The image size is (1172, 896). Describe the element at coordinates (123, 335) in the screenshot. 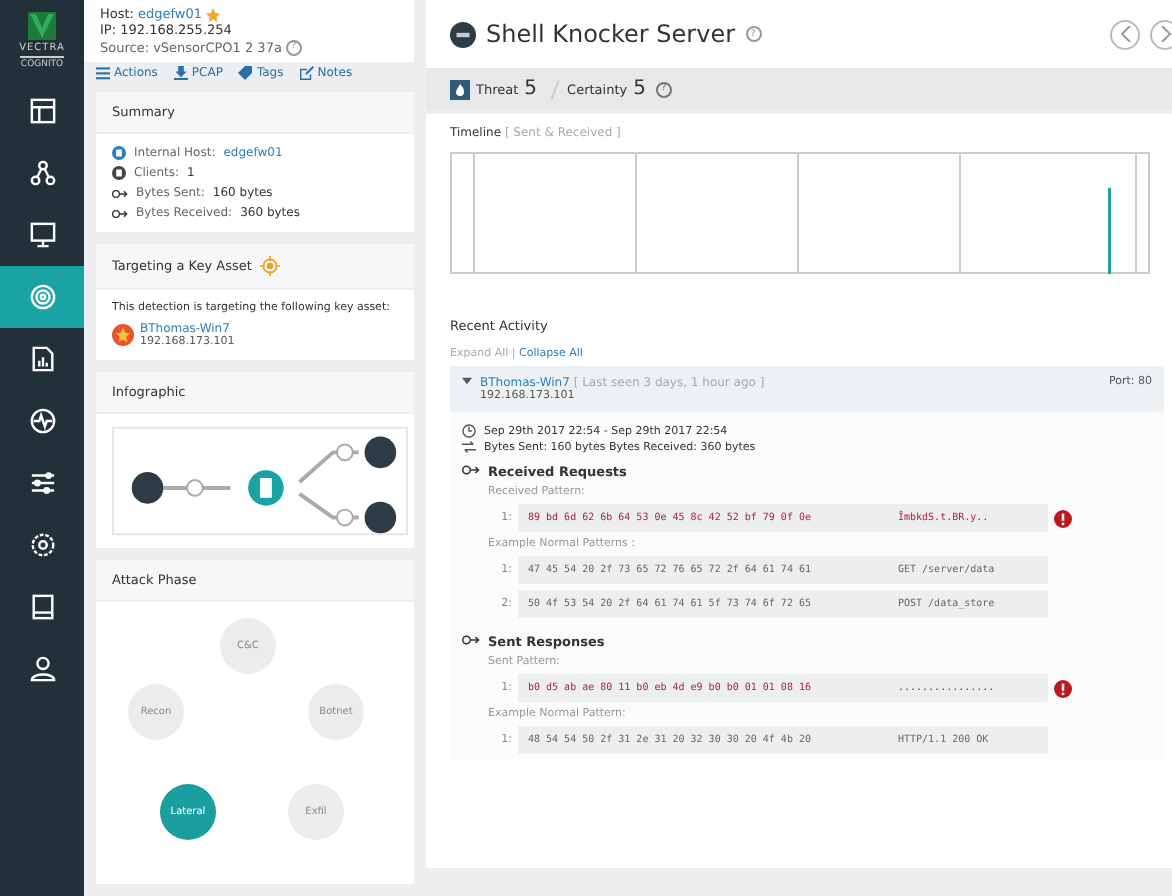

I see `key-asset-icon` at that location.